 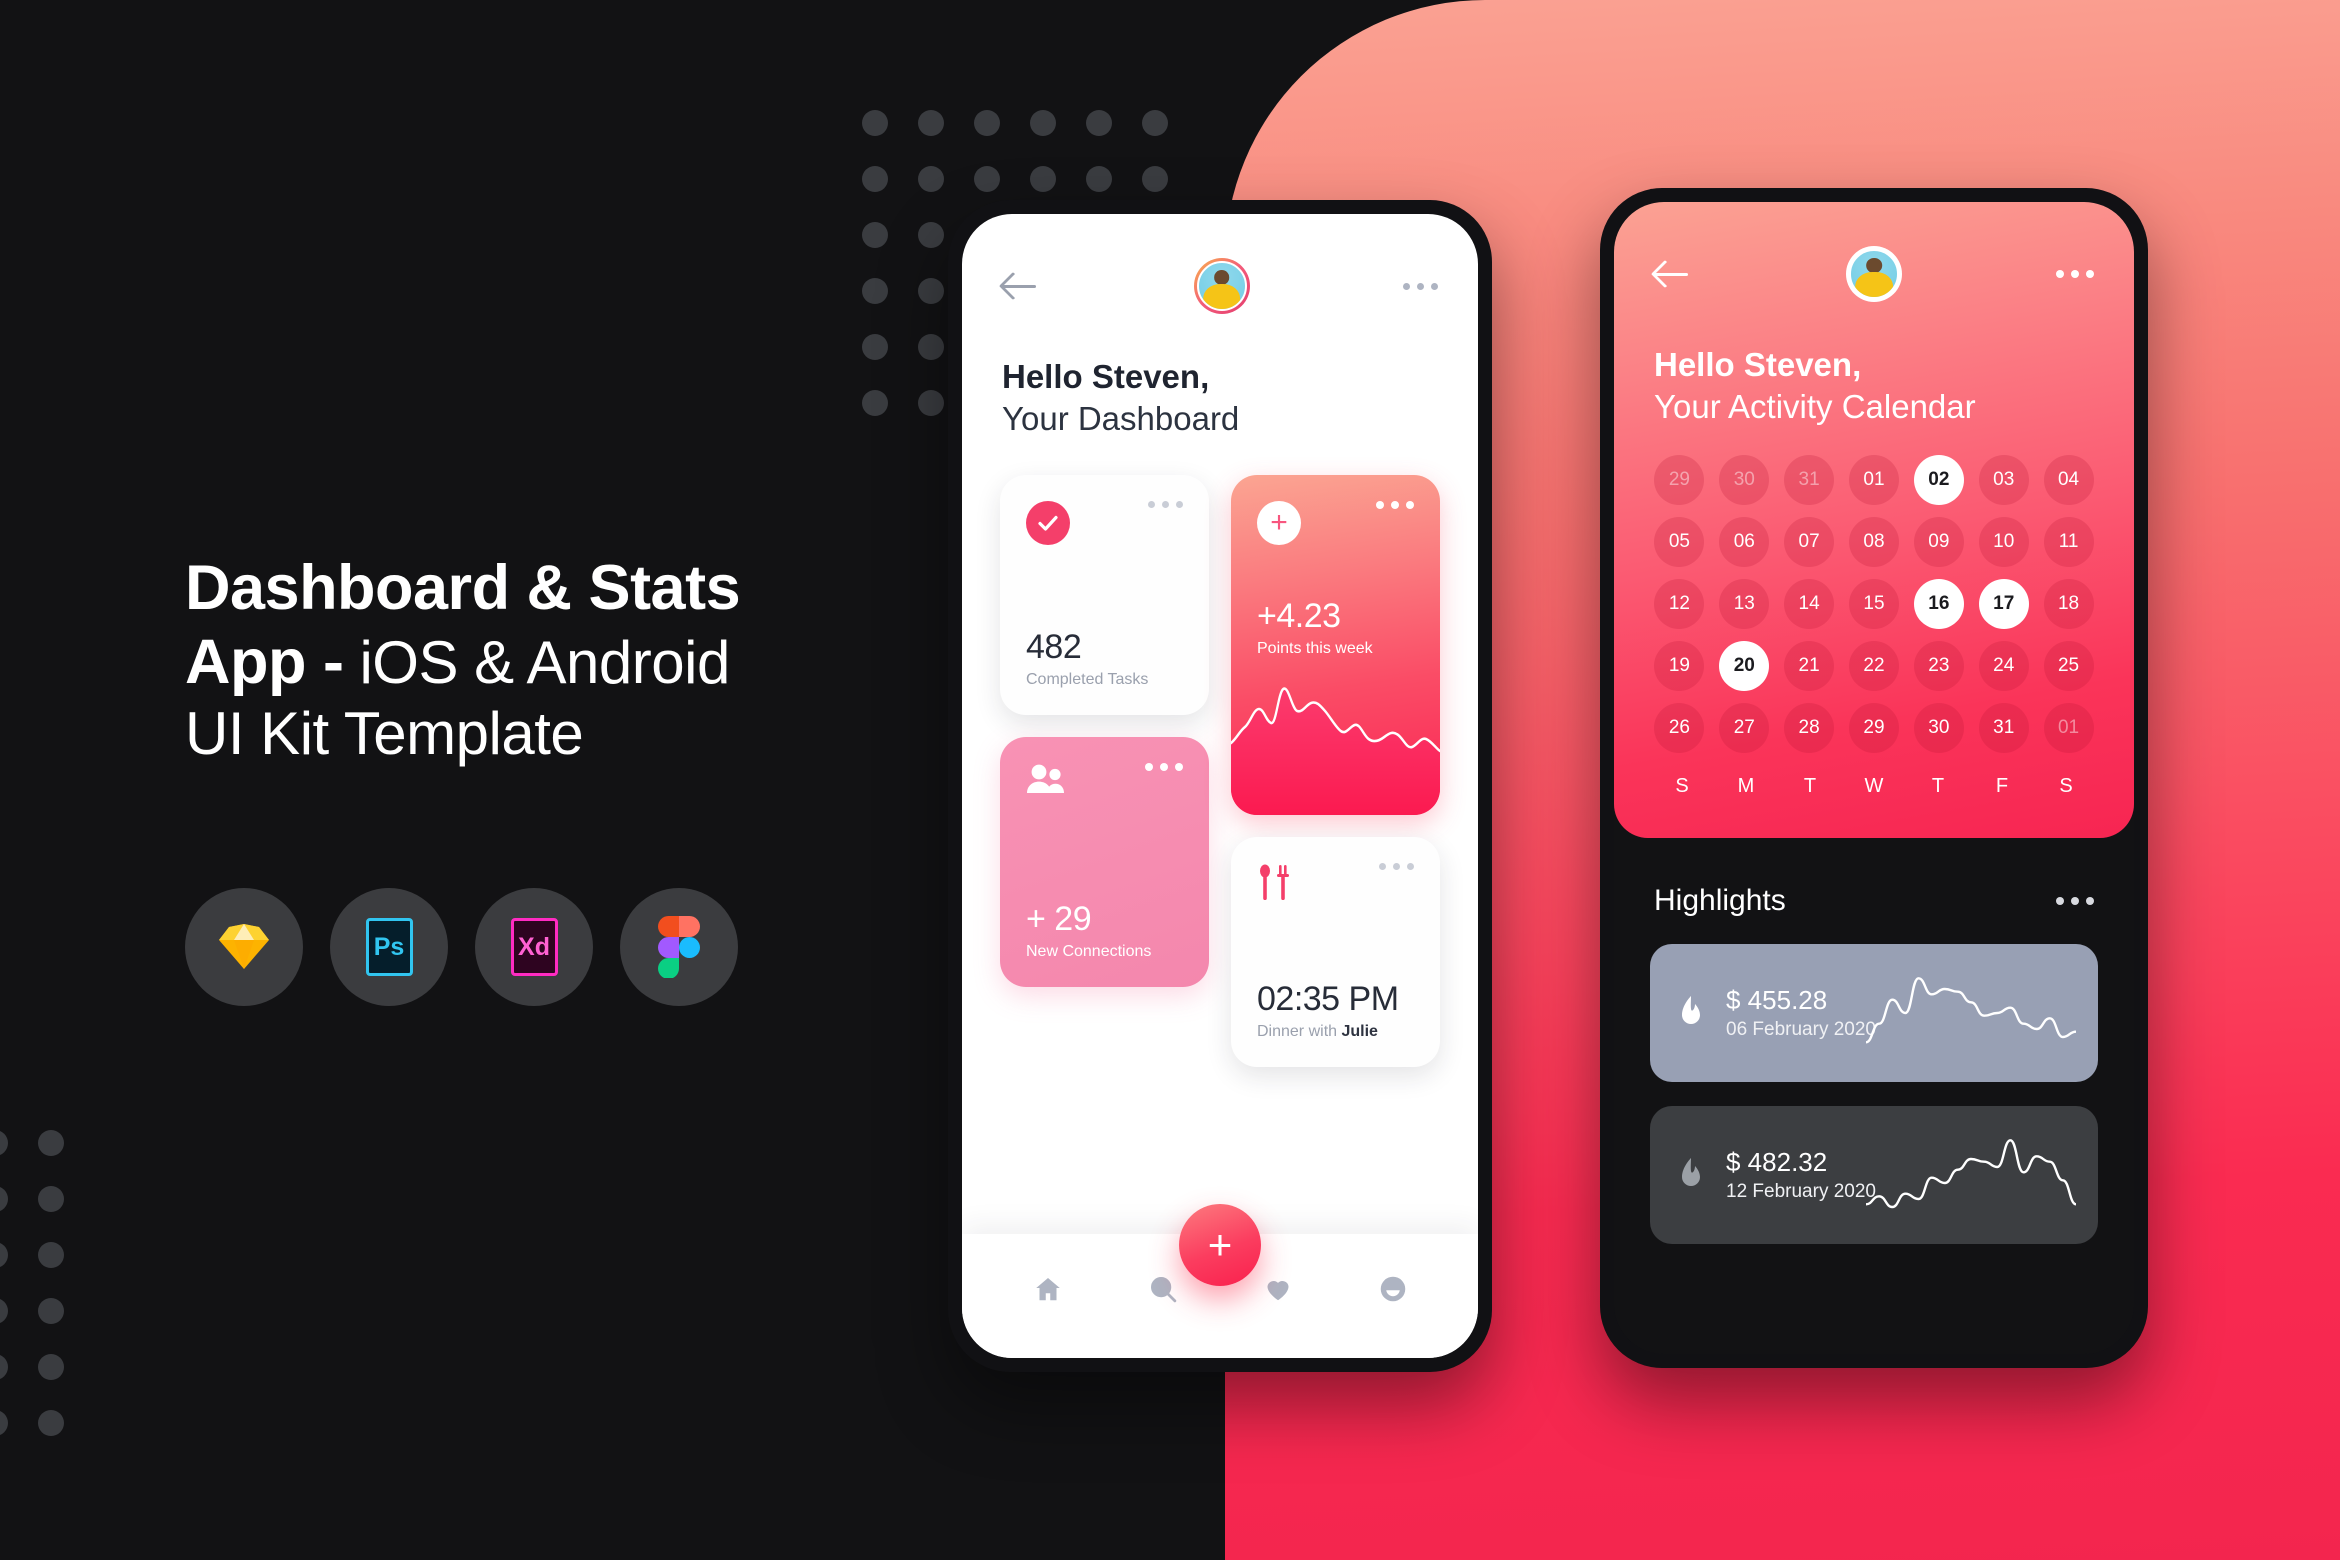 What do you see at coordinates (1809, 666) in the screenshot?
I see `calendar-day-21: 21` at bounding box center [1809, 666].